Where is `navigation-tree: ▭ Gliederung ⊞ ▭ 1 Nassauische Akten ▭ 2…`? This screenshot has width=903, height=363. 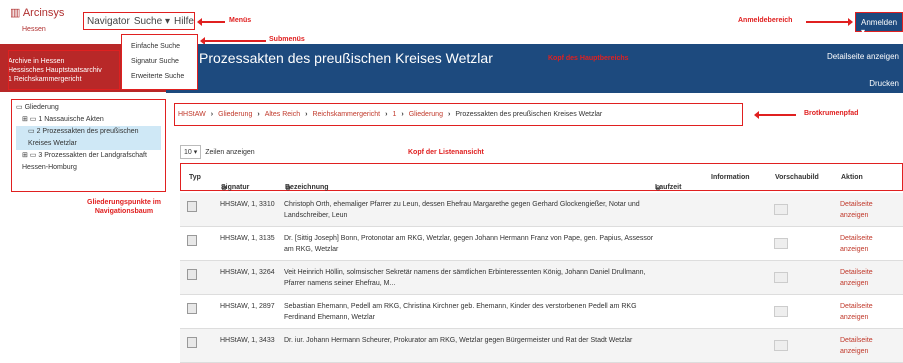 navigation-tree: ▭ Gliederung ⊞ ▭ 1 Nassauische Akten ▭ 2… is located at coordinates (88, 145).